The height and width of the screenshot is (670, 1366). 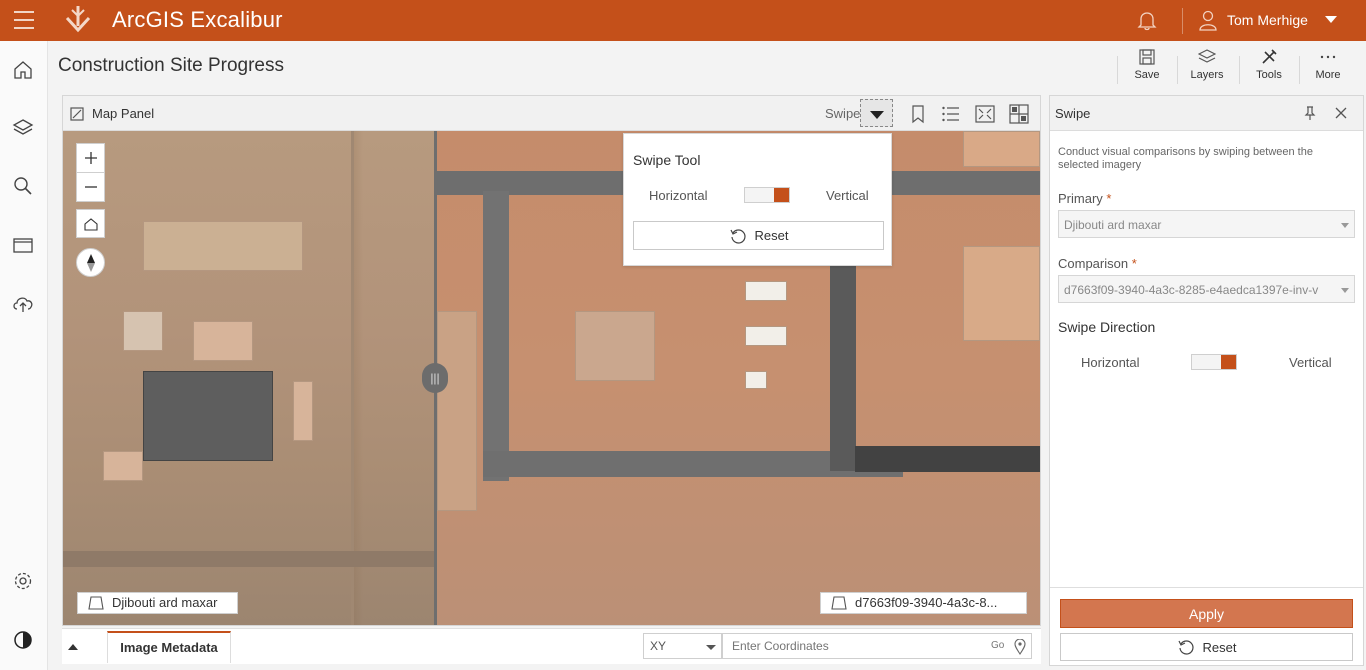 What do you see at coordinates (1310, 113) in the screenshot?
I see `pin-icon` at bounding box center [1310, 113].